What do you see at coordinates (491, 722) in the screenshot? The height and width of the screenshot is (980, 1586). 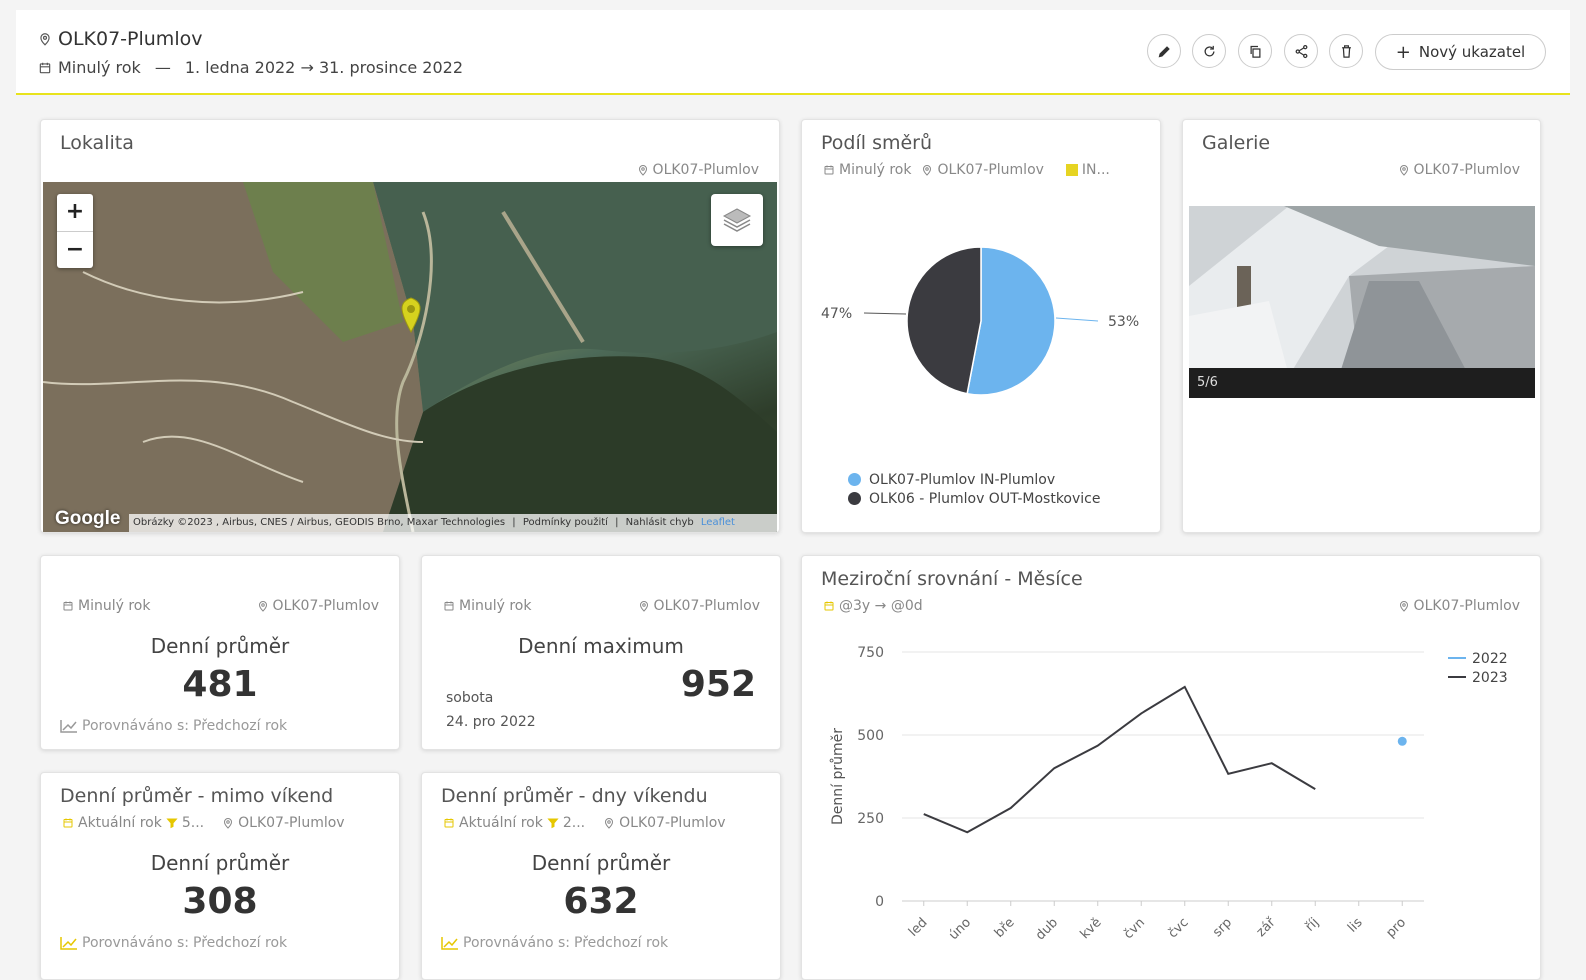 I see `kpi-max-date: 24. pro 2022` at bounding box center [491, 722].